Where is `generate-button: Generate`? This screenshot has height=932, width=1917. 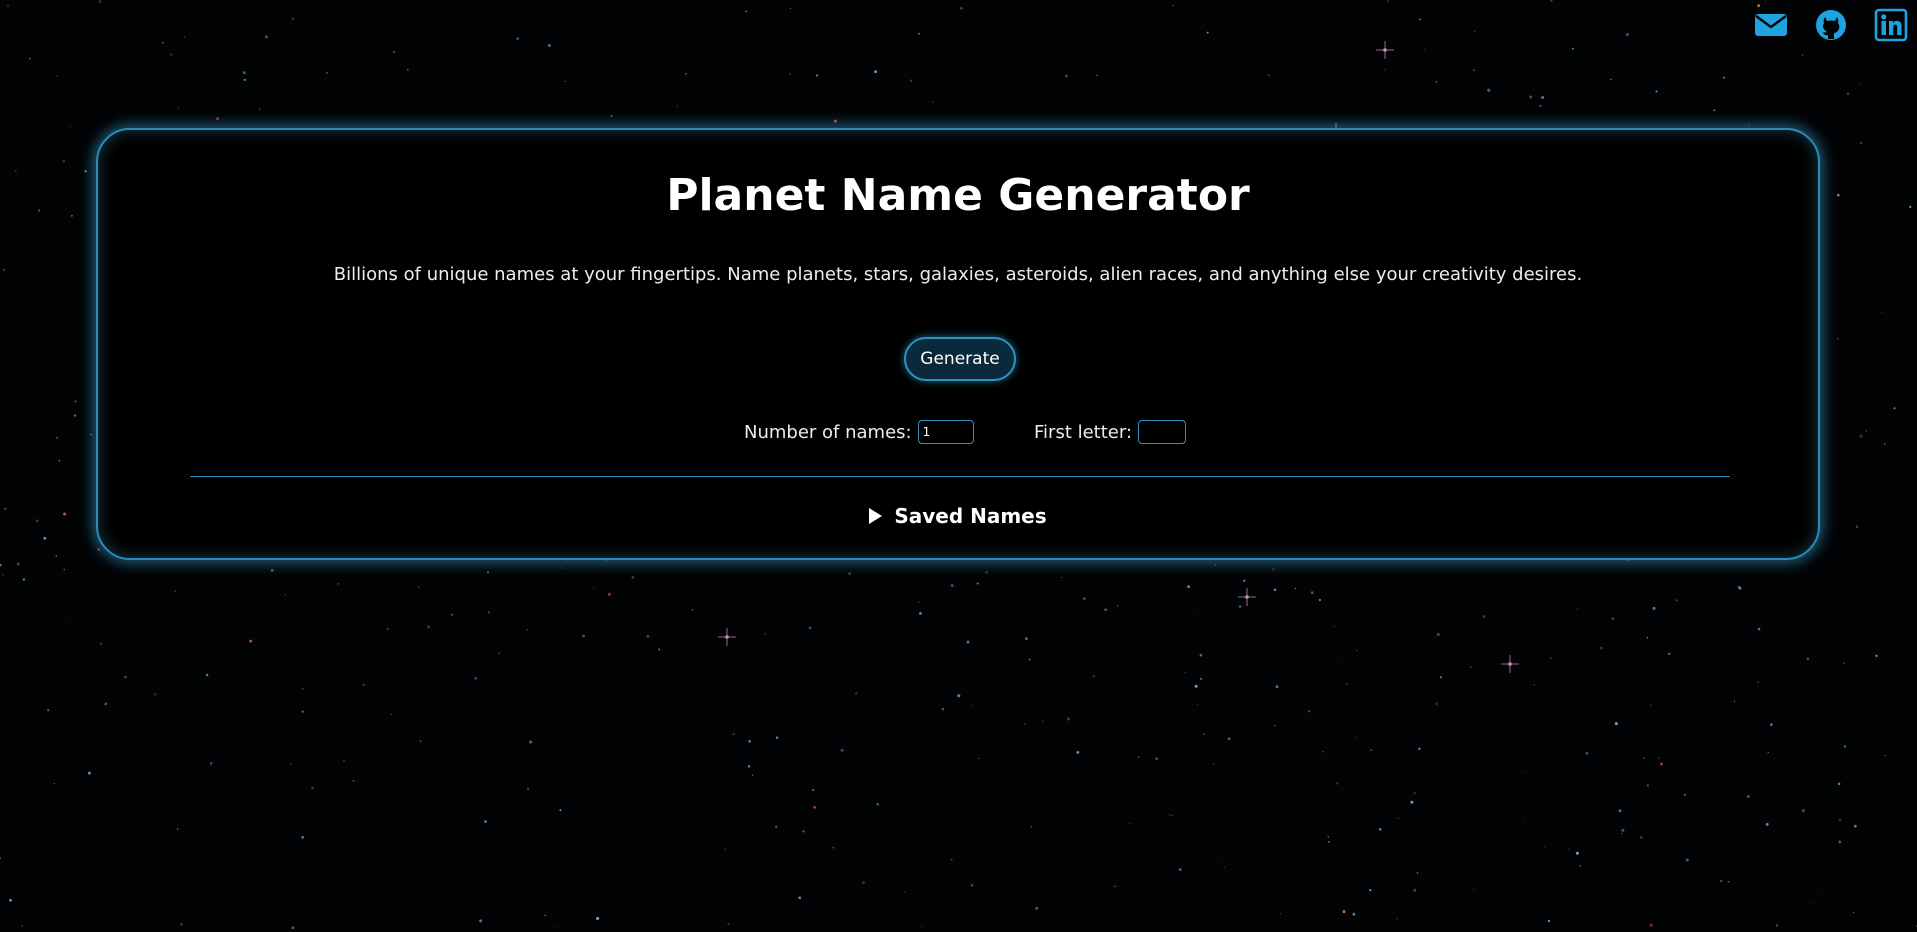
generate-button: Generate is located at coordinates (960, 359).